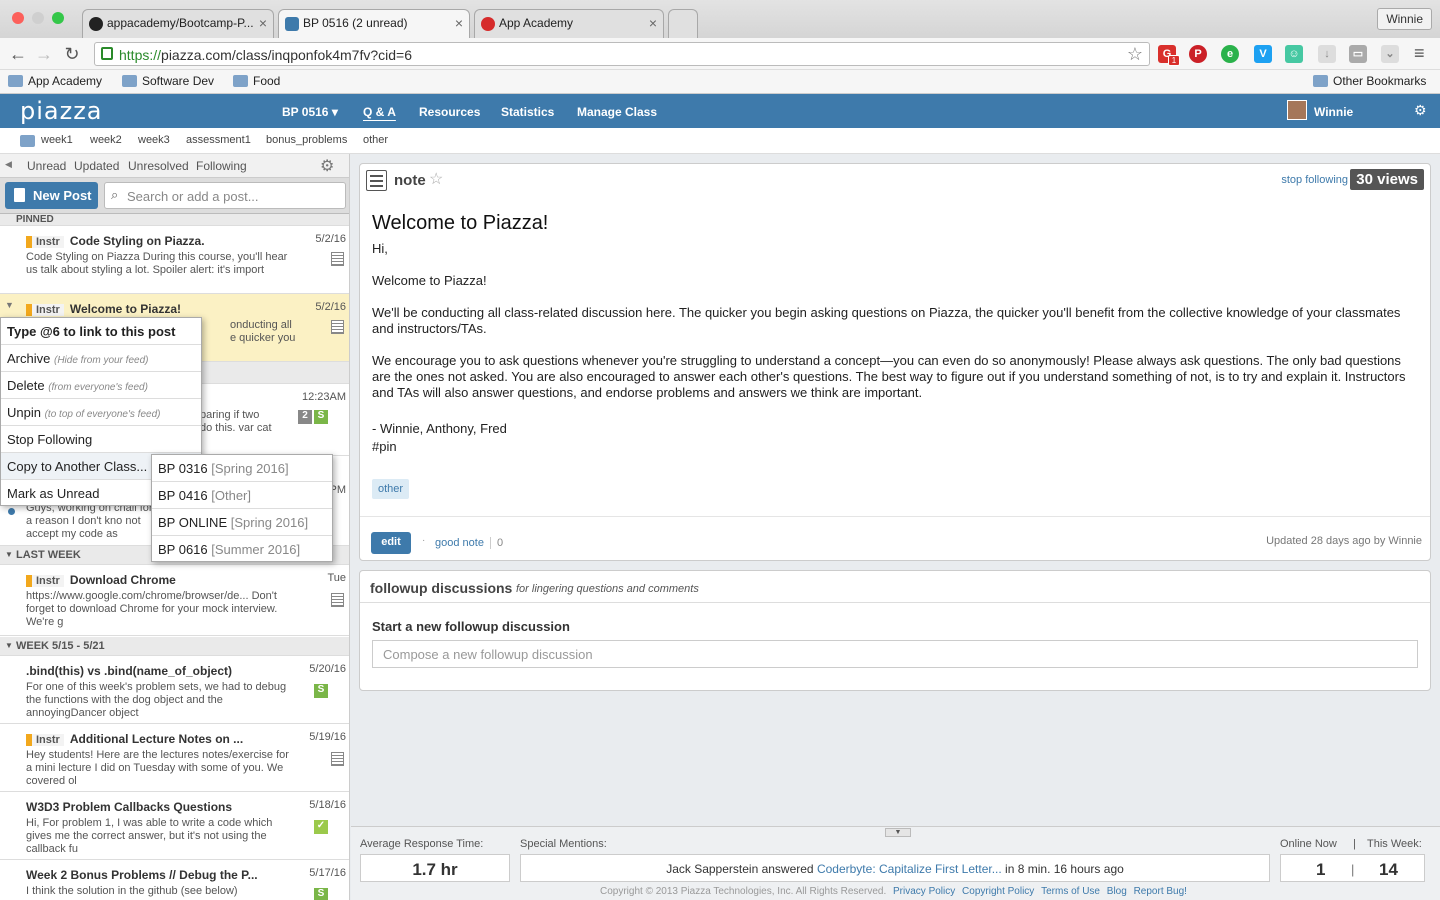 Image resolution: width=1440 pixels, height=900 pixels. What do you see at coordinates (1198, 54) in the screenshot?
I see `pinterest-extension-icon: P` at bounding box center [1198, 54].